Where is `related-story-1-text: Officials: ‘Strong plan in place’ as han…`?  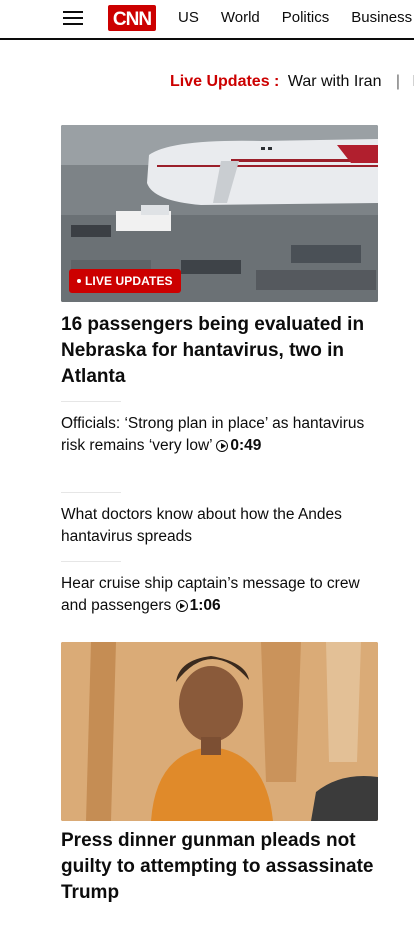
related-story-1-text: Officials: ‘Strong plan in place’ as han… is located at coordinates (213, 434).